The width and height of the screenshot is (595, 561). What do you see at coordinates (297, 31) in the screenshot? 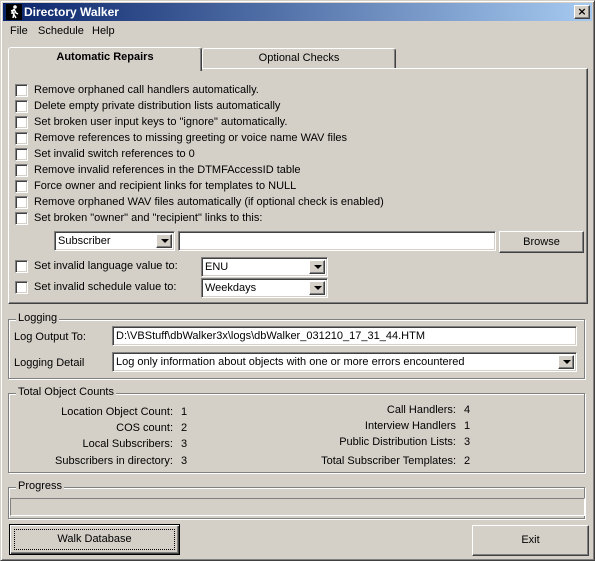
I see `menu-bar: File Schedule Help` at bounding box center [297, 31].